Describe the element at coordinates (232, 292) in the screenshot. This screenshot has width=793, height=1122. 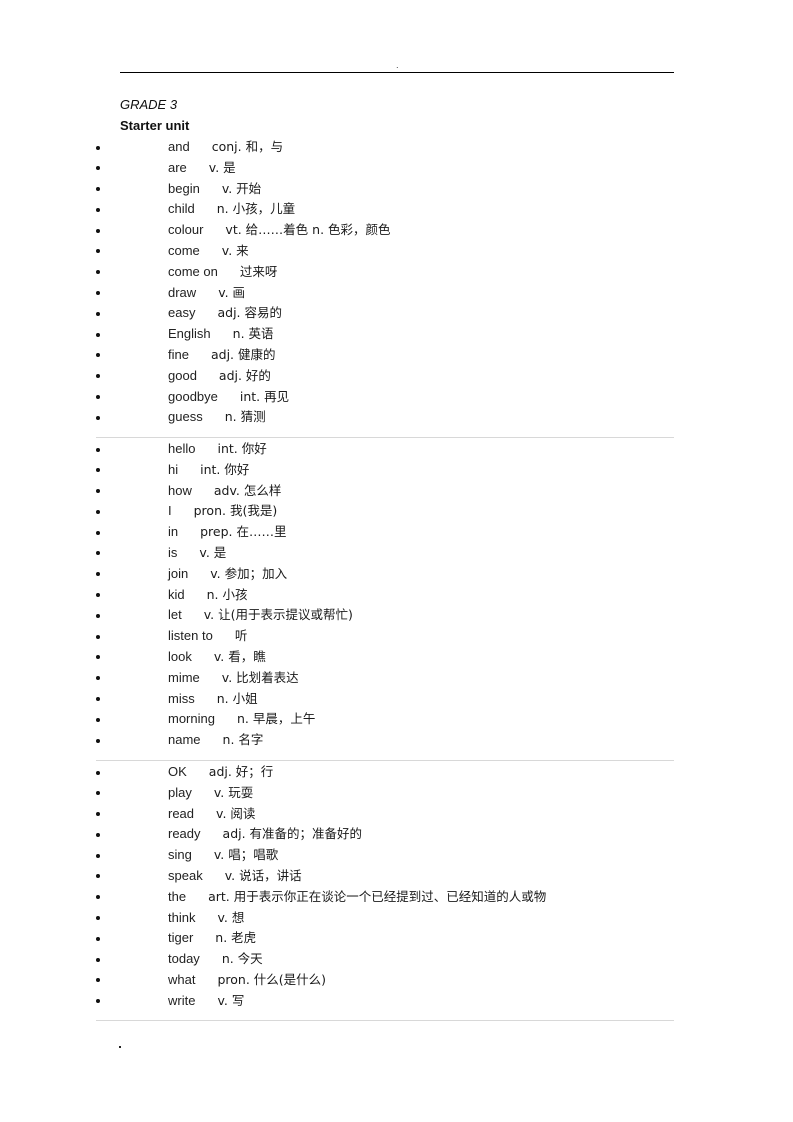
I see `vocab-definition: v. 画` at that location.